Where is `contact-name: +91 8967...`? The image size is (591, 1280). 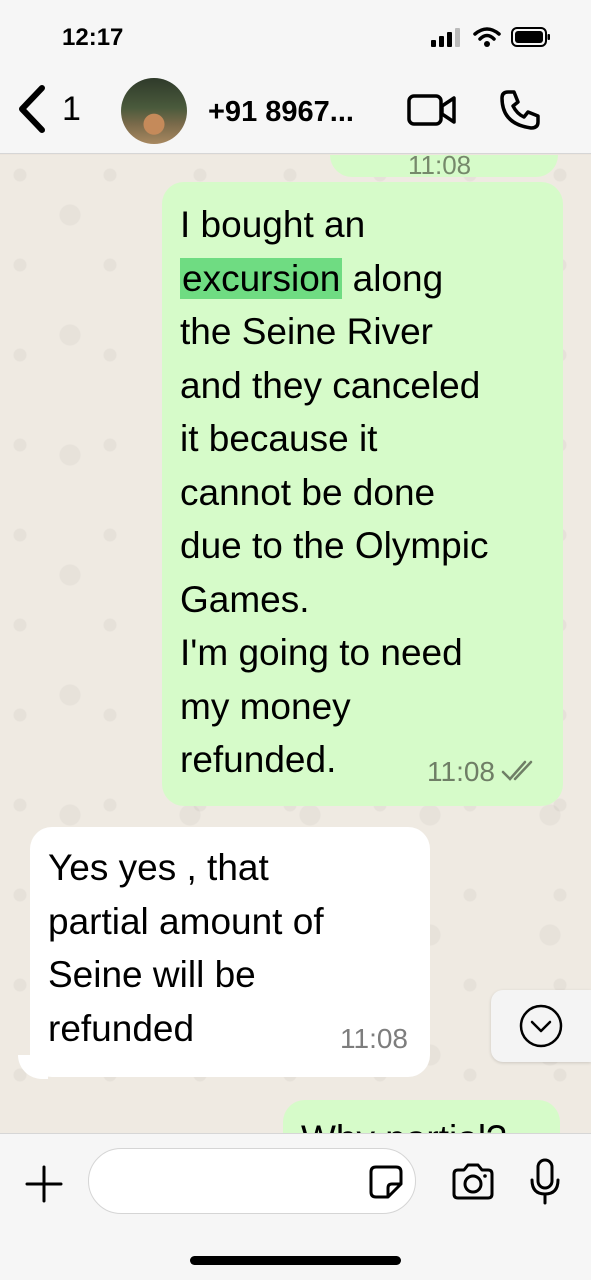 contact-name: +91 8967... is located at coordinates (281, 112).